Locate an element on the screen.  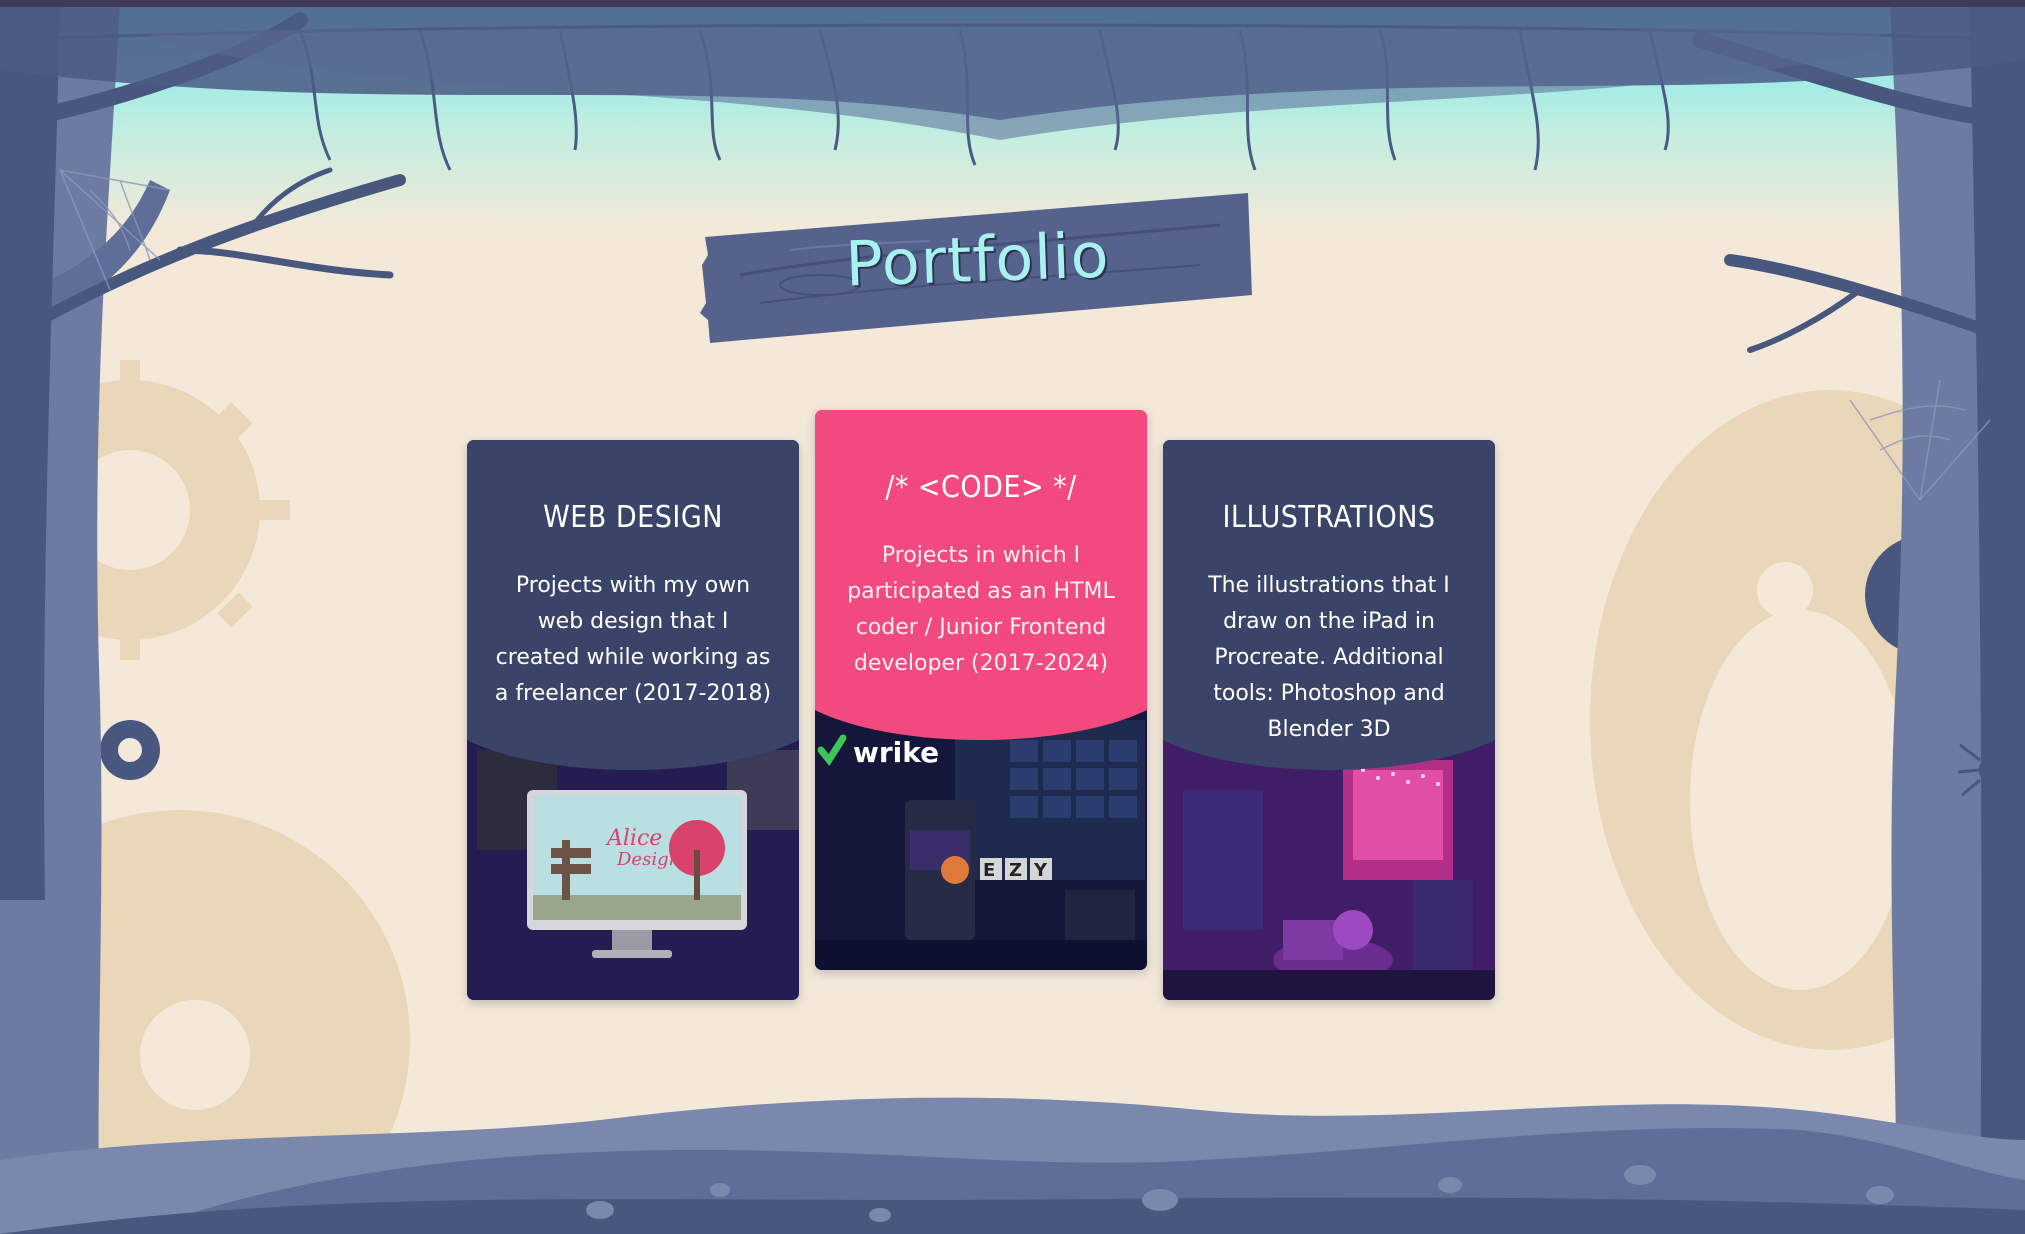
top-strip is located at coordinates (1012, 3).